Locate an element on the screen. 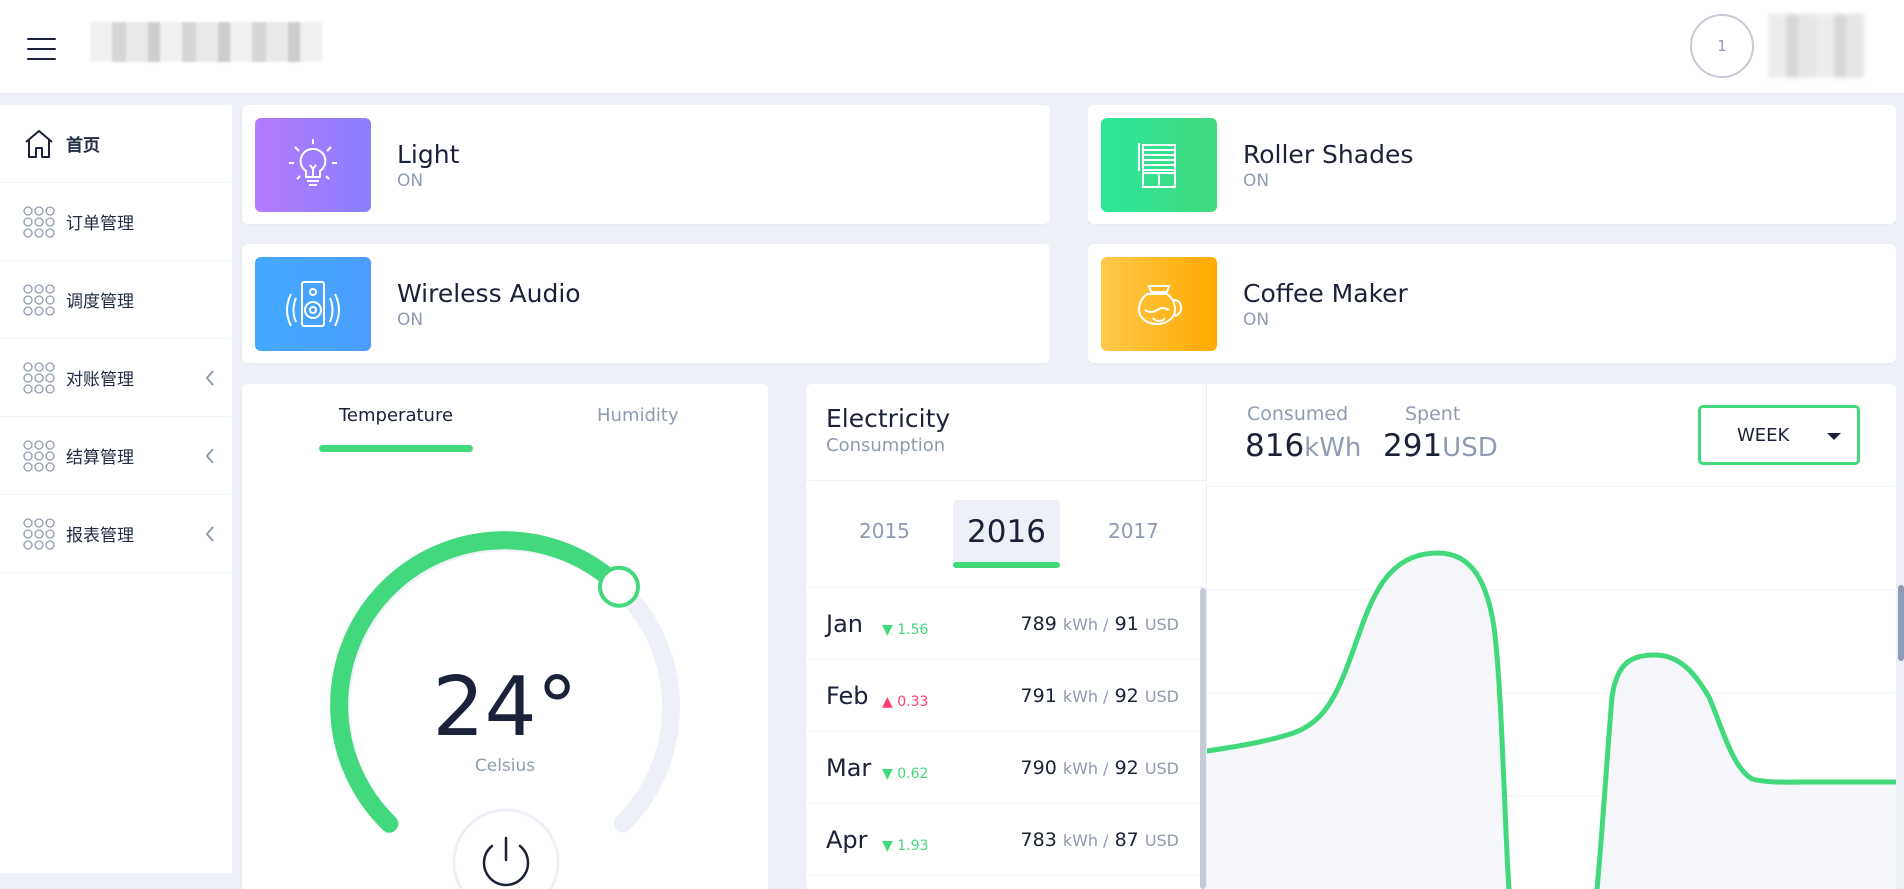 Image resolution: width=1904 pixels, height=889 pixels. month-name: Jan is located at coordinates (844, 624).